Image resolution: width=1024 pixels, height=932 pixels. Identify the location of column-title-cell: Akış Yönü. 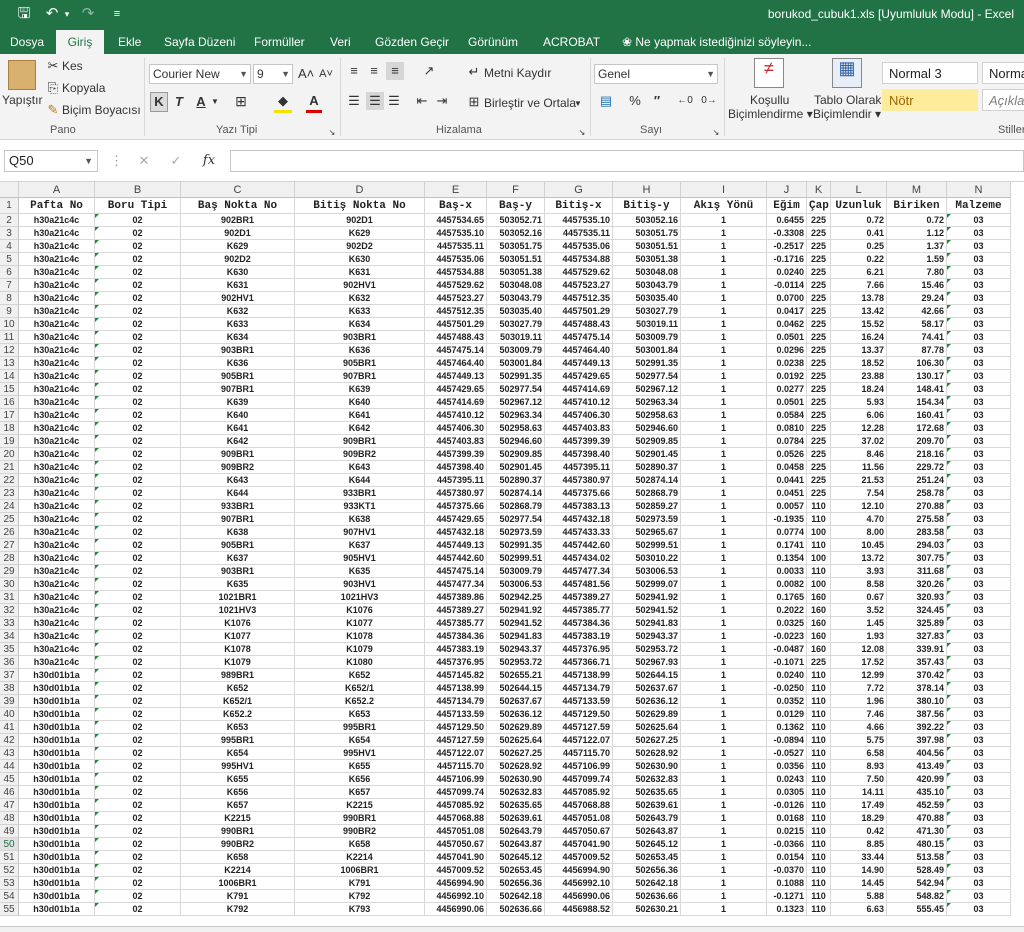
(724, 206).